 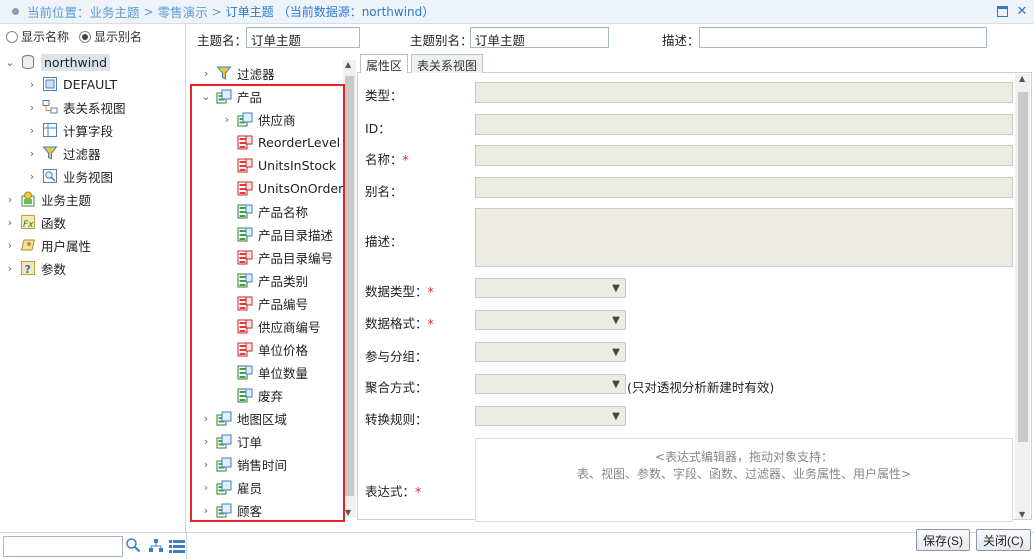 I want to click on required-mark: *, so click(x=405, y=159).